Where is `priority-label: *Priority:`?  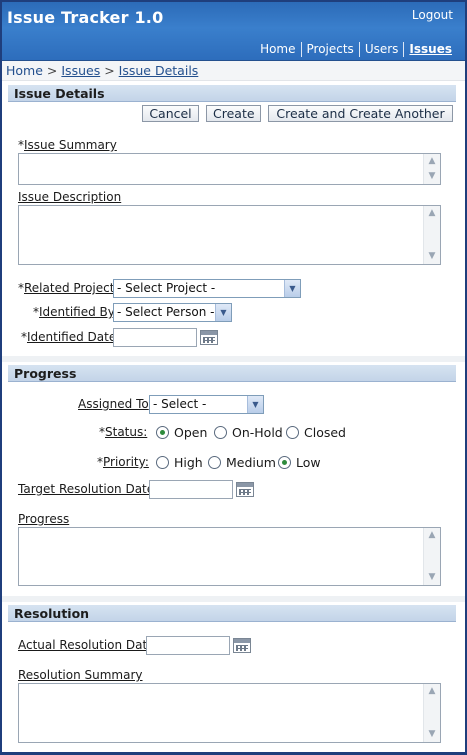 priority-label: *Priority: is located at coordinates (123, 462).